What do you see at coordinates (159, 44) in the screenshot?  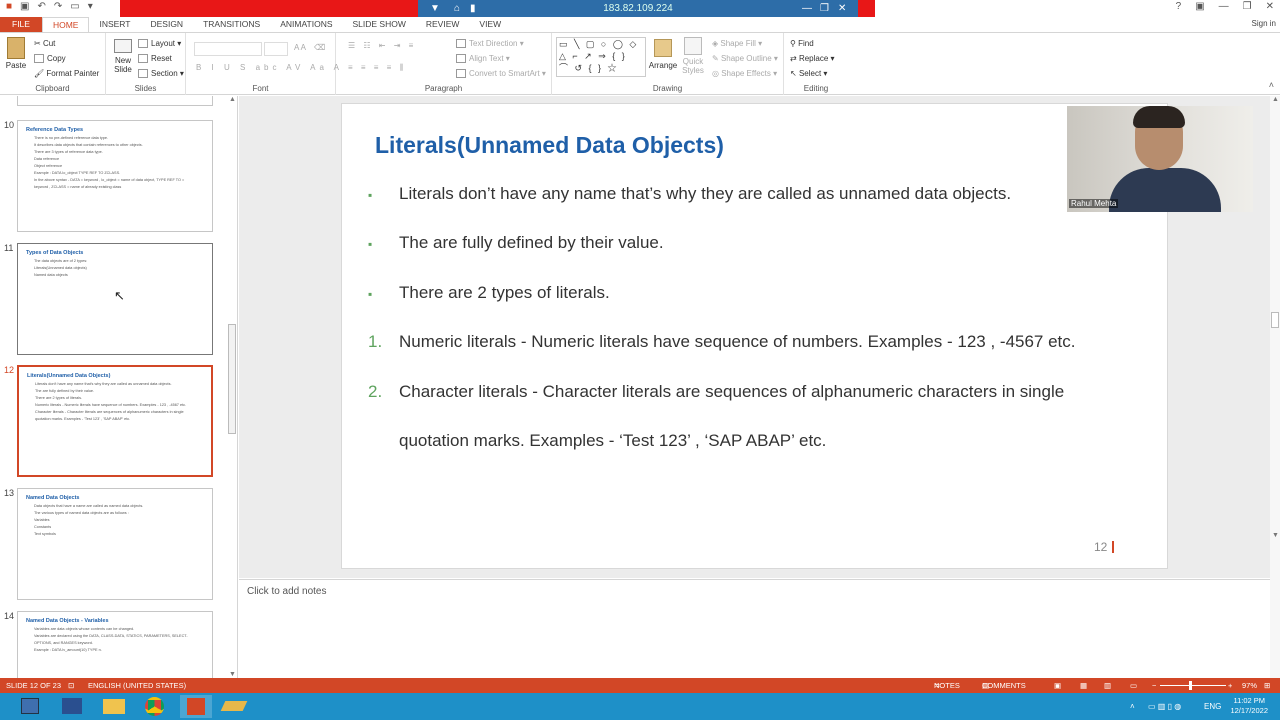 I see `layout-button: Layout ▾` at bounding box center [159, 44].